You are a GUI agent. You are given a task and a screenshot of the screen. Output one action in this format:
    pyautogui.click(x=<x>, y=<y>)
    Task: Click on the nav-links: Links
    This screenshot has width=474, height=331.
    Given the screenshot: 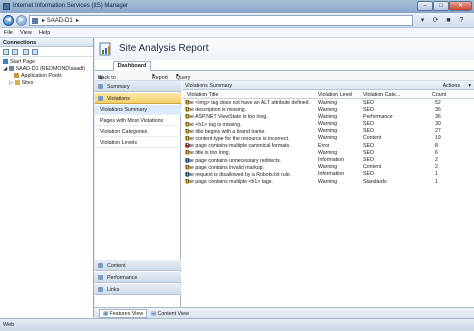 What is the action you would take?
    pyautogui.click(x=138, y=289)
    